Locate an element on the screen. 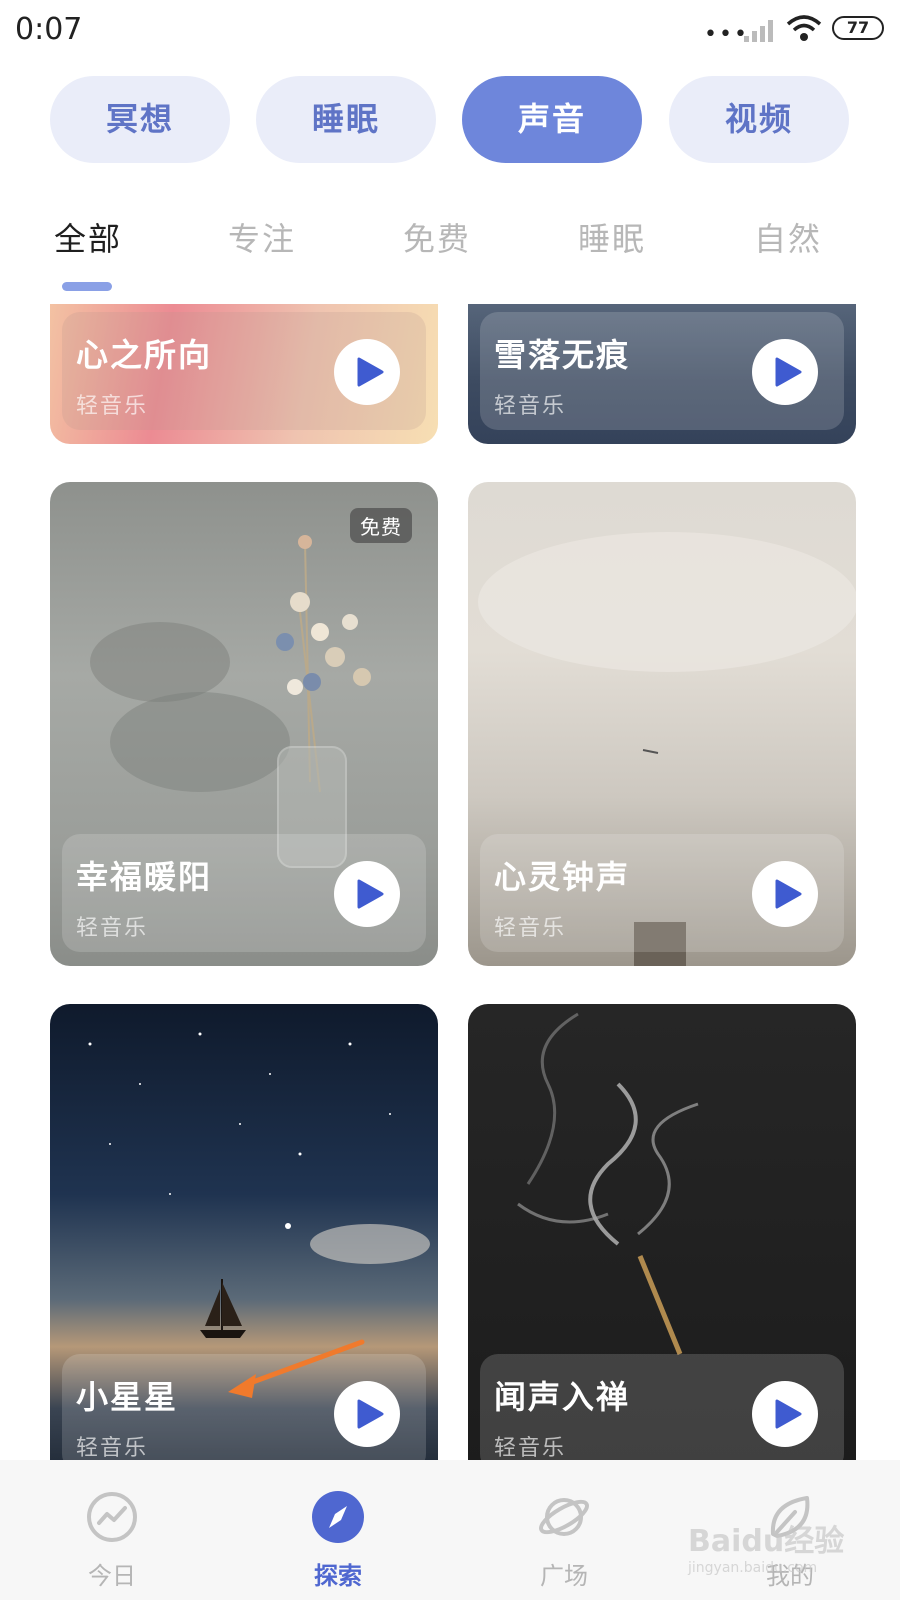 The image size is (900, 1600). card-info-panel: 心灵钟声 轻音乐 is located at coordinates (662, 893).